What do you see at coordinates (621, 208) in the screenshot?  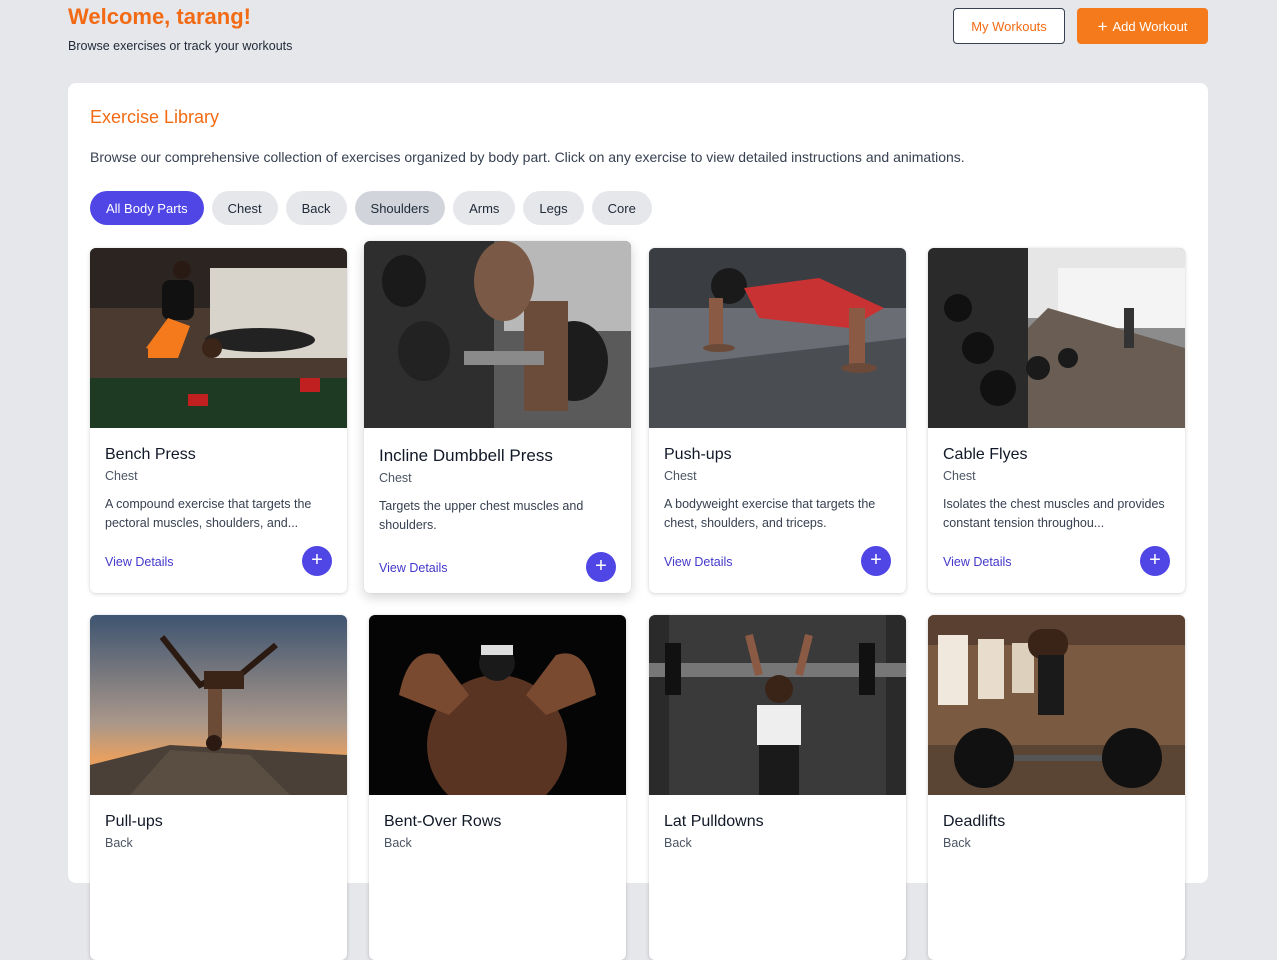 I see `filter-core: Core` at bounding box center [621, 208].